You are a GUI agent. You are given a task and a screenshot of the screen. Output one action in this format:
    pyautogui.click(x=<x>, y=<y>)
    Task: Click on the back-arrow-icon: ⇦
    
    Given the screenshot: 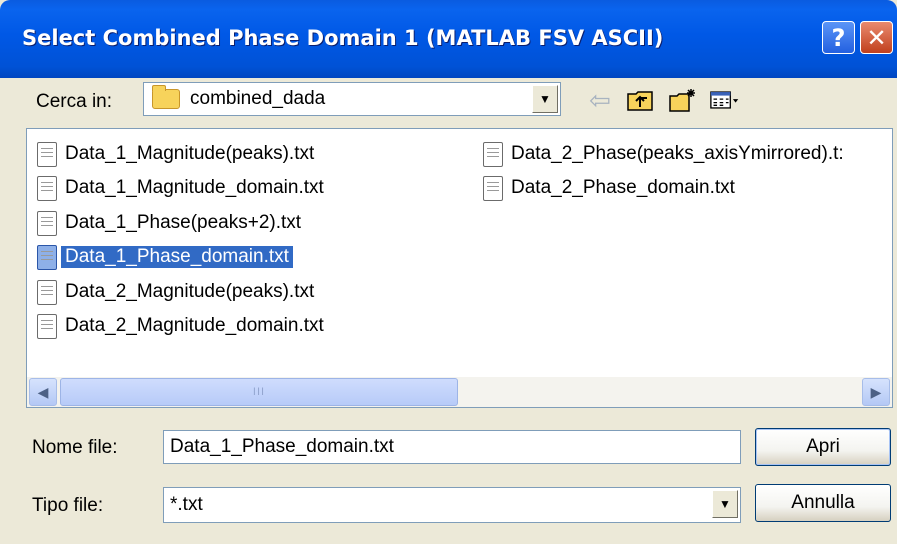 What is the action you would take?
    pyautogui.click(x=600, y=100)
    